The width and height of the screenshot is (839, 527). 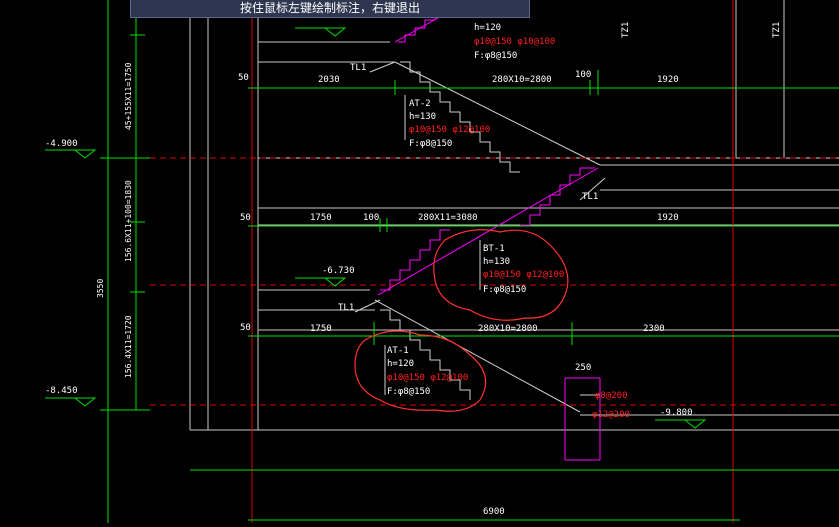 What do you see at coordinates (495, 56) in the screenshot?
I see `top-stair-f: F:φ8@150` at bounding box center [495, 56].